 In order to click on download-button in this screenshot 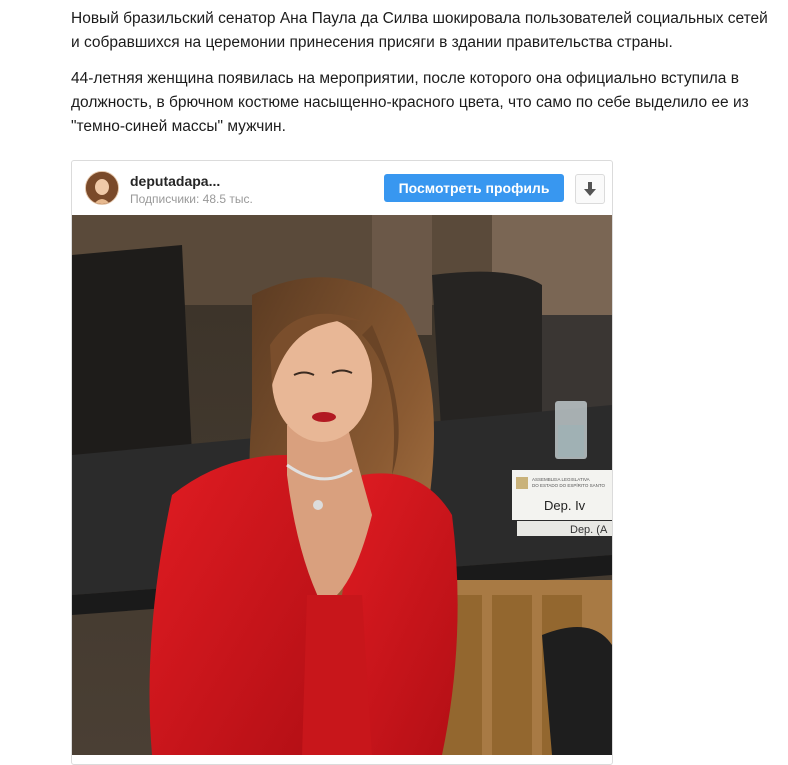, I will do `click(590, 189)`.